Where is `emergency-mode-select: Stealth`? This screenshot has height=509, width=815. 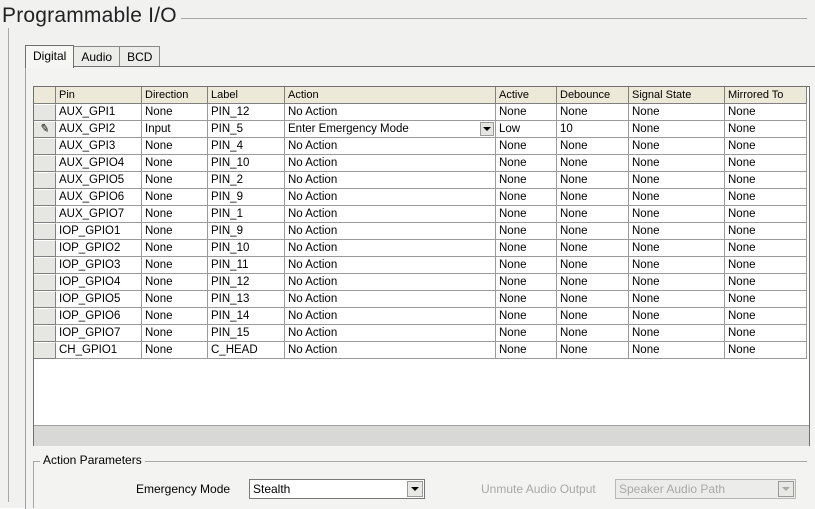
emergency-mode-select: Stealth is located at coordinates (337, 489).